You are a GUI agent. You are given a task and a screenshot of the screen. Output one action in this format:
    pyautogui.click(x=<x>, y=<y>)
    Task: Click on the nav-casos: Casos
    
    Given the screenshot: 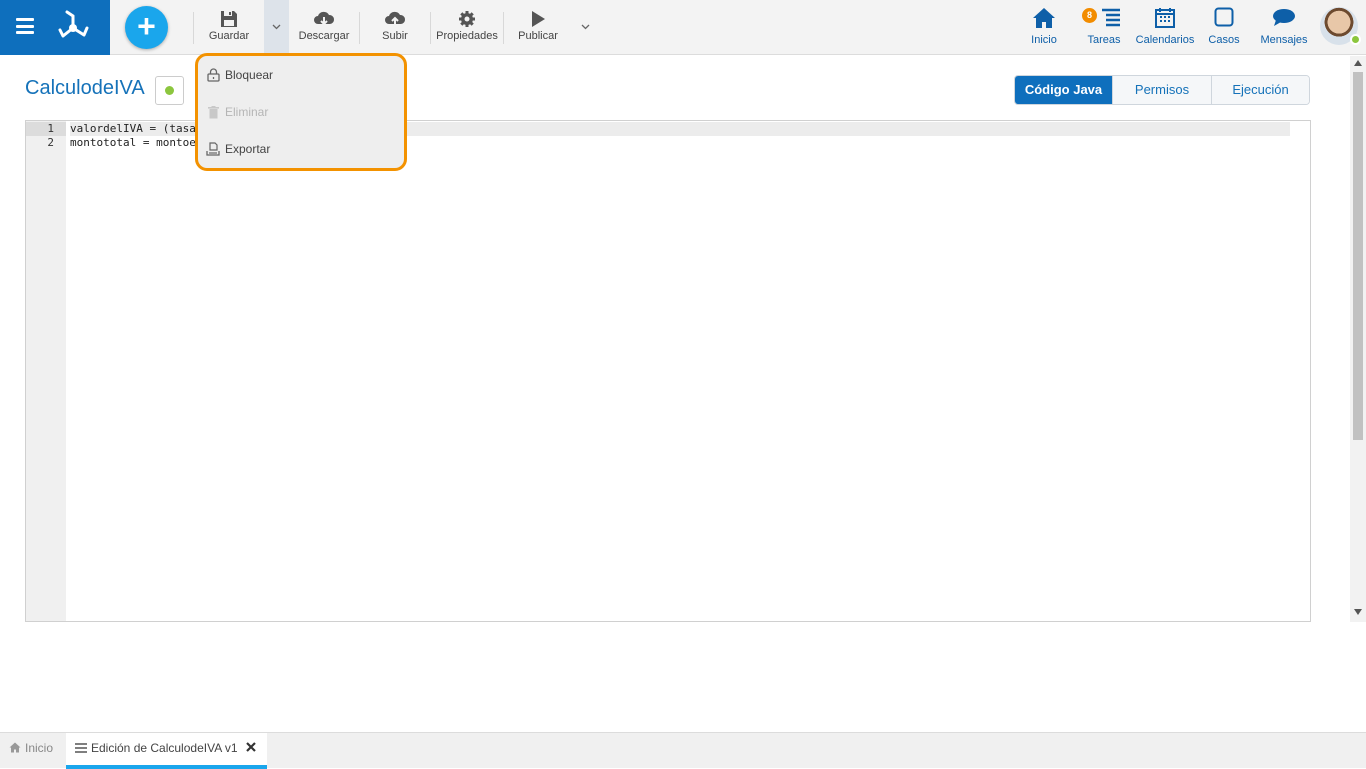 What is the action you would take?
    pyautogui.click(x=1224, y=27)
    